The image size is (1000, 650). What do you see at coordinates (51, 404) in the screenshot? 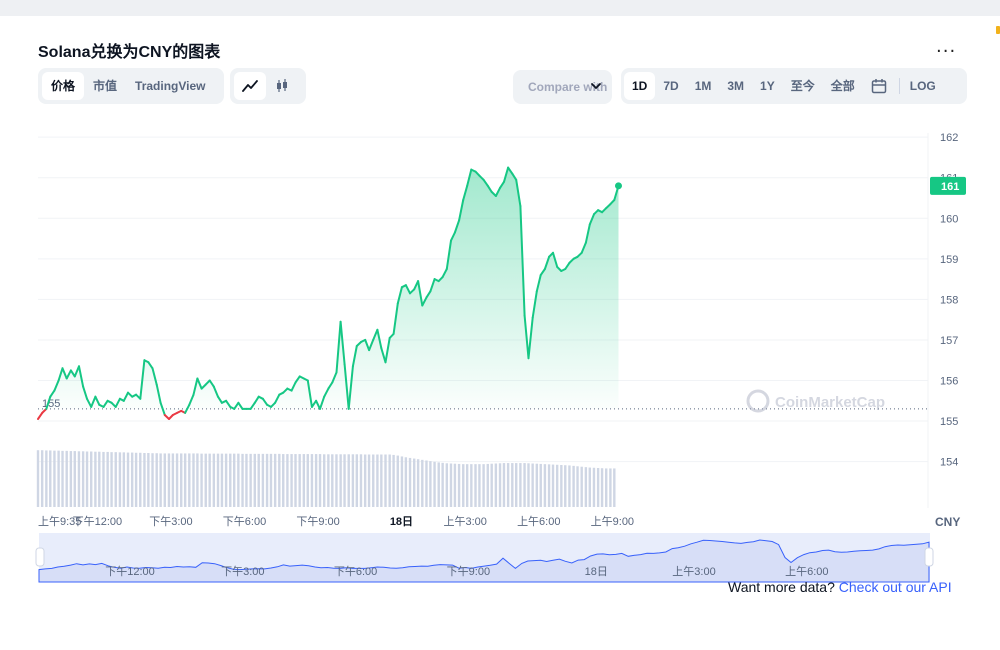
I see `reference-price-label: 155` at bounding box center [51, 404].